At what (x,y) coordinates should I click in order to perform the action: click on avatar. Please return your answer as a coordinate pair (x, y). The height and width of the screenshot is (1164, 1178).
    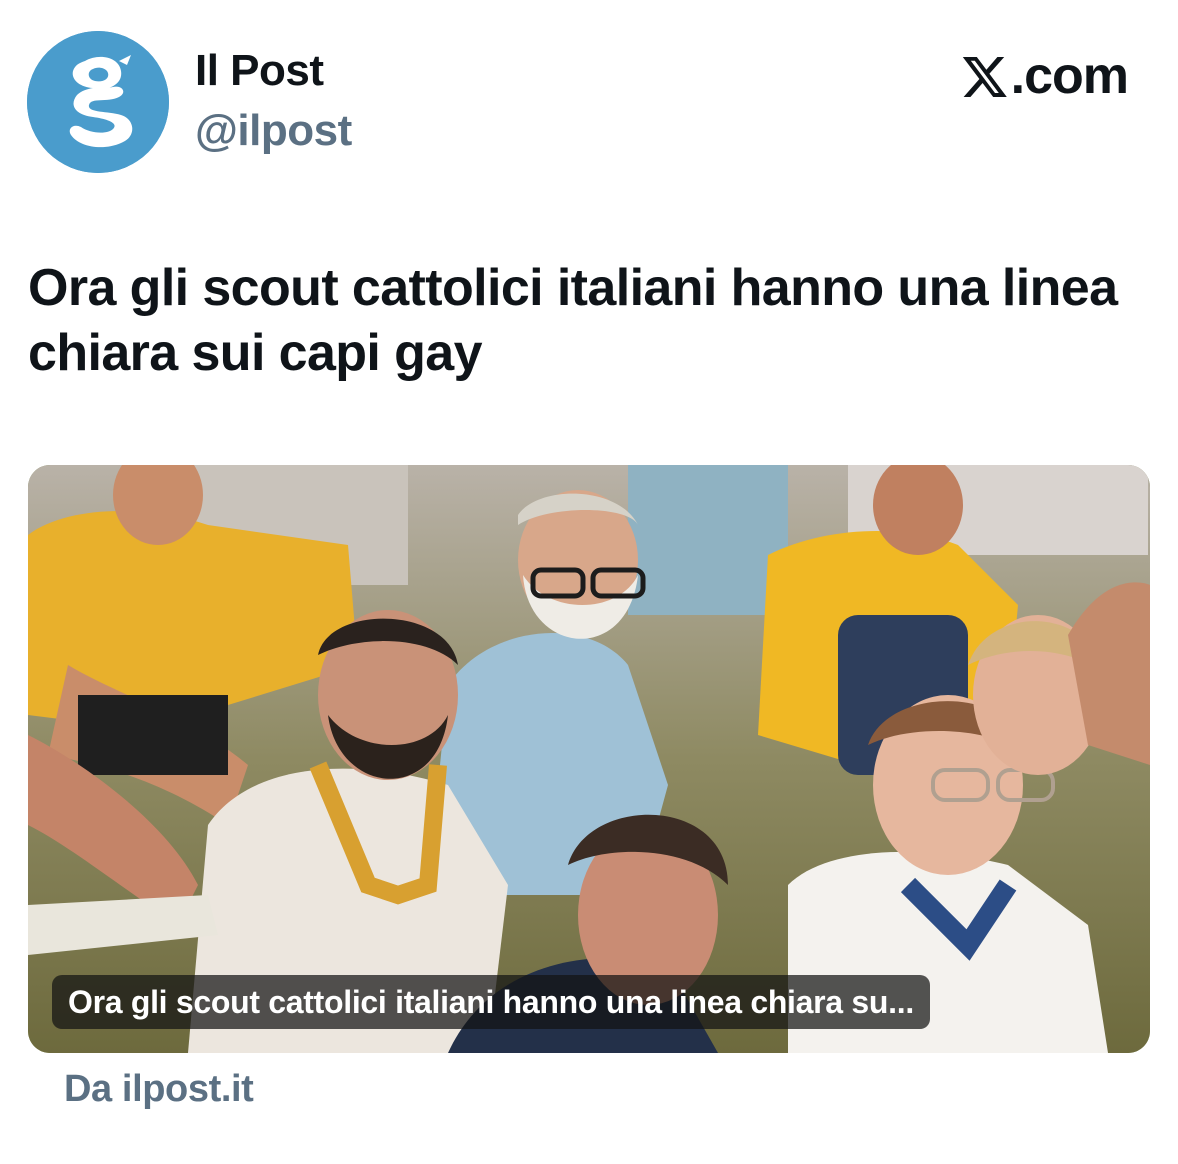
    Looking at the image, I should click on (98, 102).